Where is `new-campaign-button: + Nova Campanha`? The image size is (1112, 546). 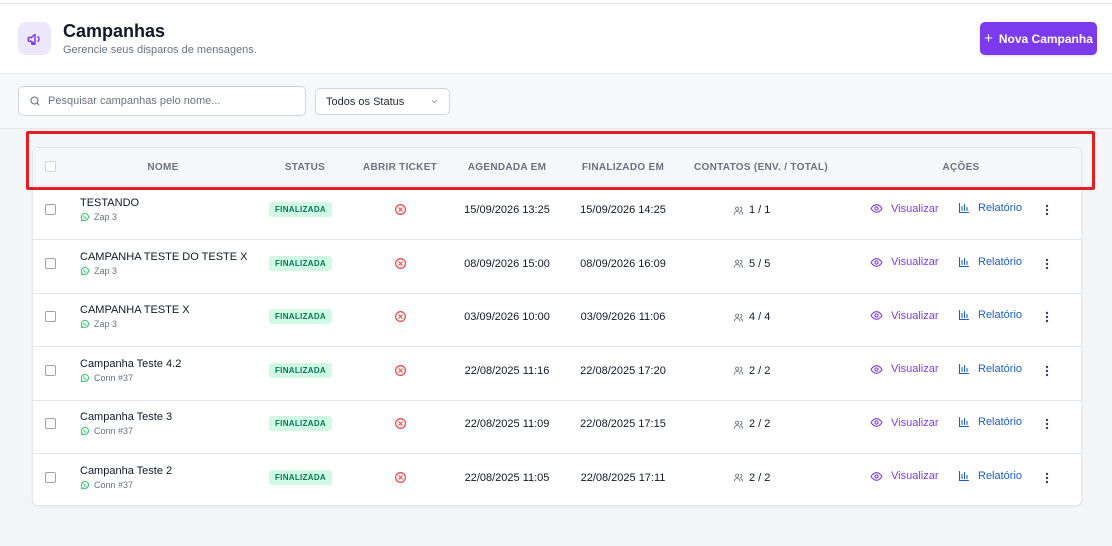 new-campaign-button: + Nova Campanha is located at coordinates (1038, 38).